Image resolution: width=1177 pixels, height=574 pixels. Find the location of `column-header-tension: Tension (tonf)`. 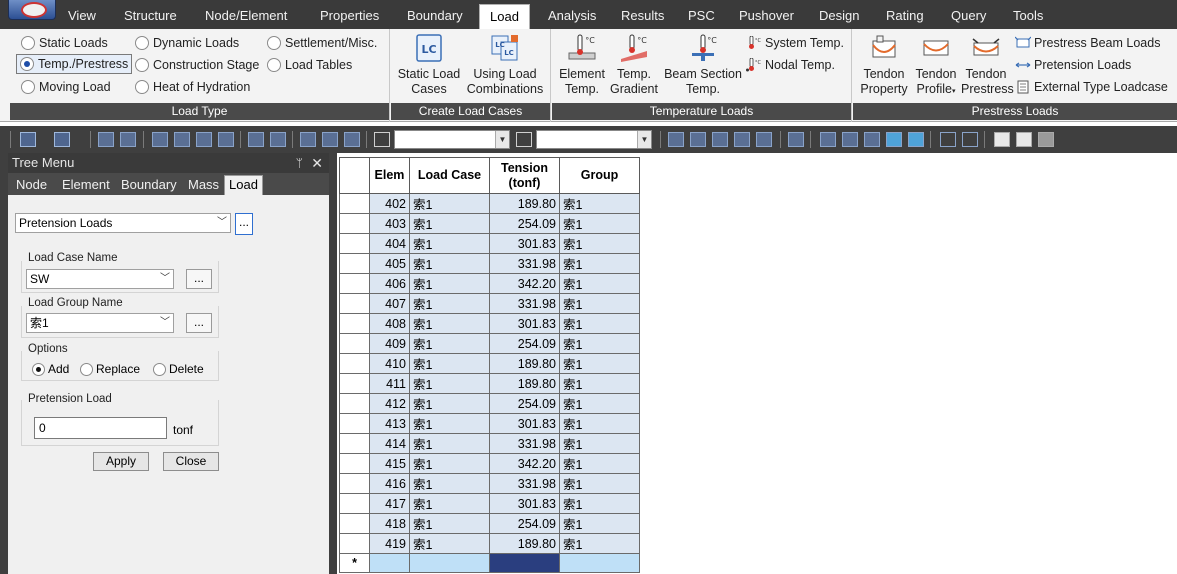

column-header-tension: Tension (tonf) is located at coordinates (524, 175).